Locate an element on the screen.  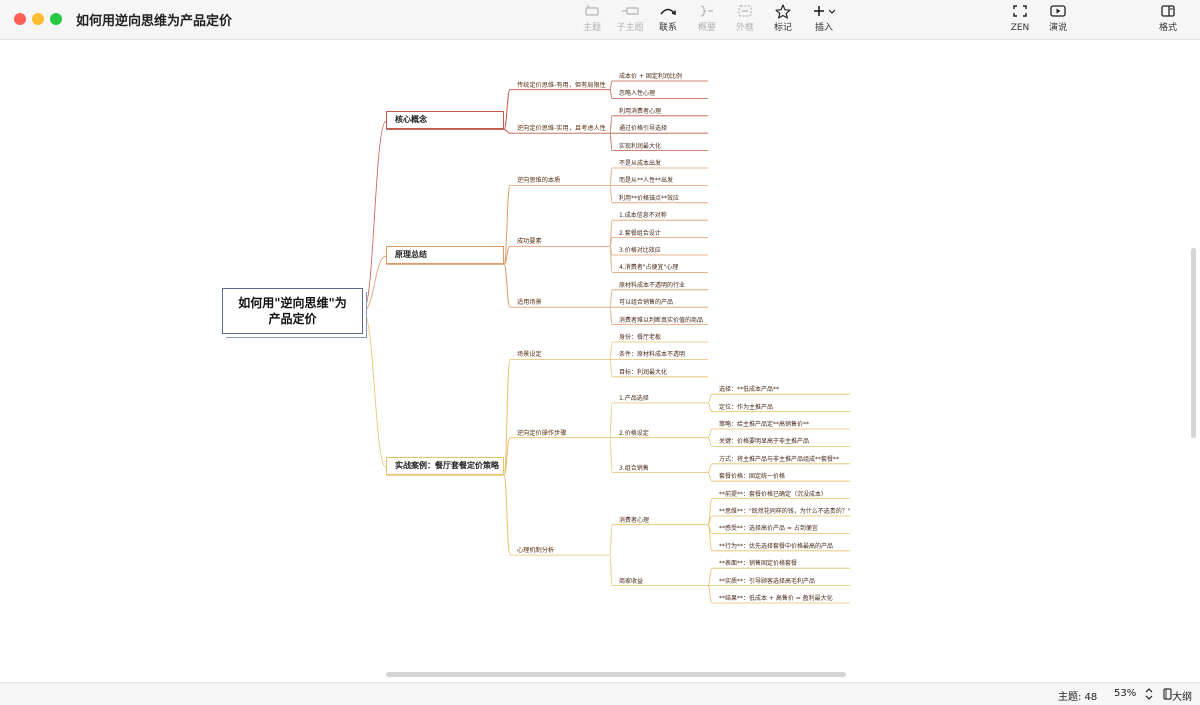
sidebar-panel-icon is located at coordinates (1168, 13).